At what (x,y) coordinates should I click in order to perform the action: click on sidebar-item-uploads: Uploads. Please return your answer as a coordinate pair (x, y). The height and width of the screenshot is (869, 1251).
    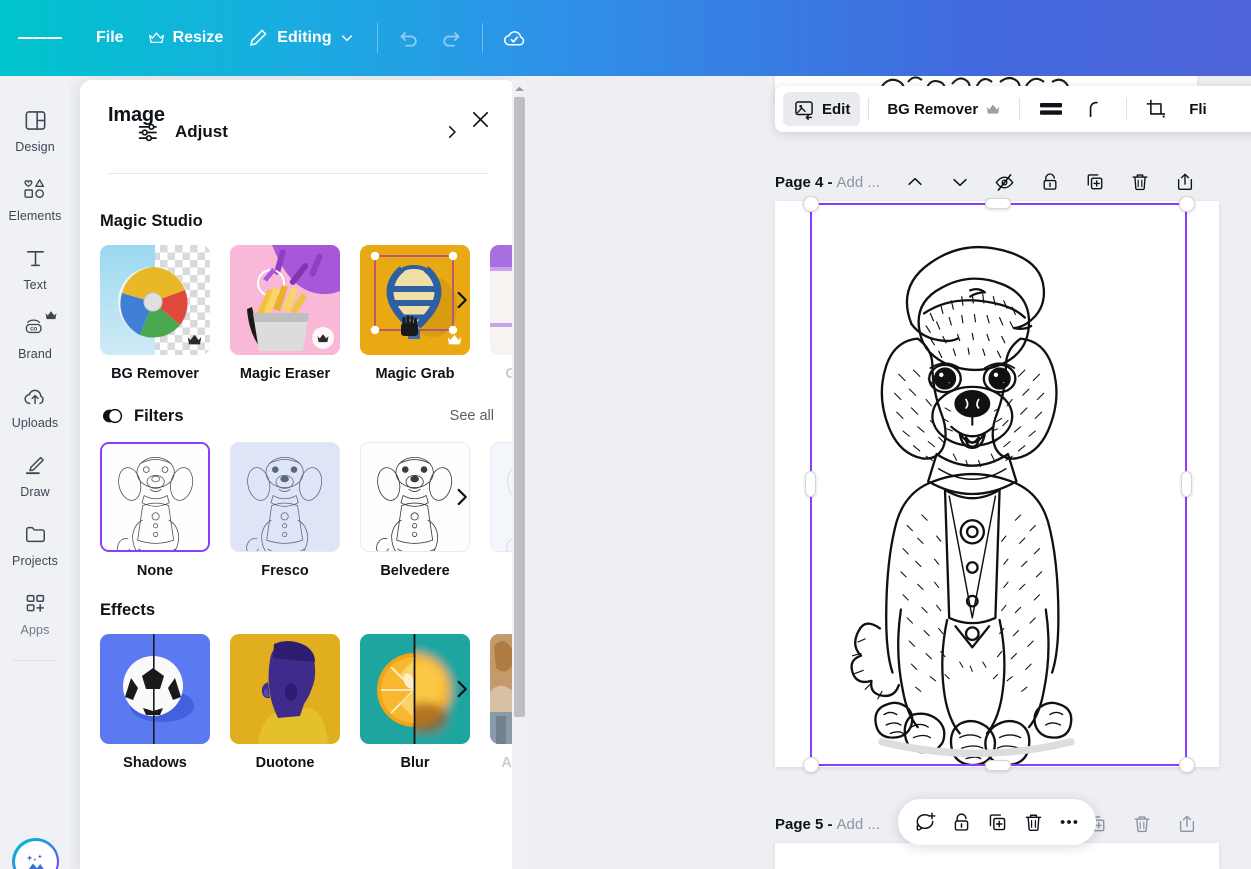
    Looking at the image, I should click on (35, 405).